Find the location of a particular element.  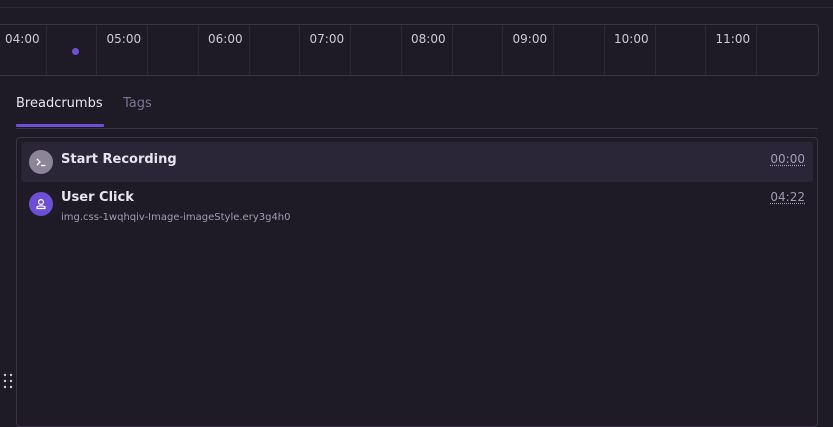

tab-breadcrumbs: Breadcrumbs is located at coordinates (59, 103).